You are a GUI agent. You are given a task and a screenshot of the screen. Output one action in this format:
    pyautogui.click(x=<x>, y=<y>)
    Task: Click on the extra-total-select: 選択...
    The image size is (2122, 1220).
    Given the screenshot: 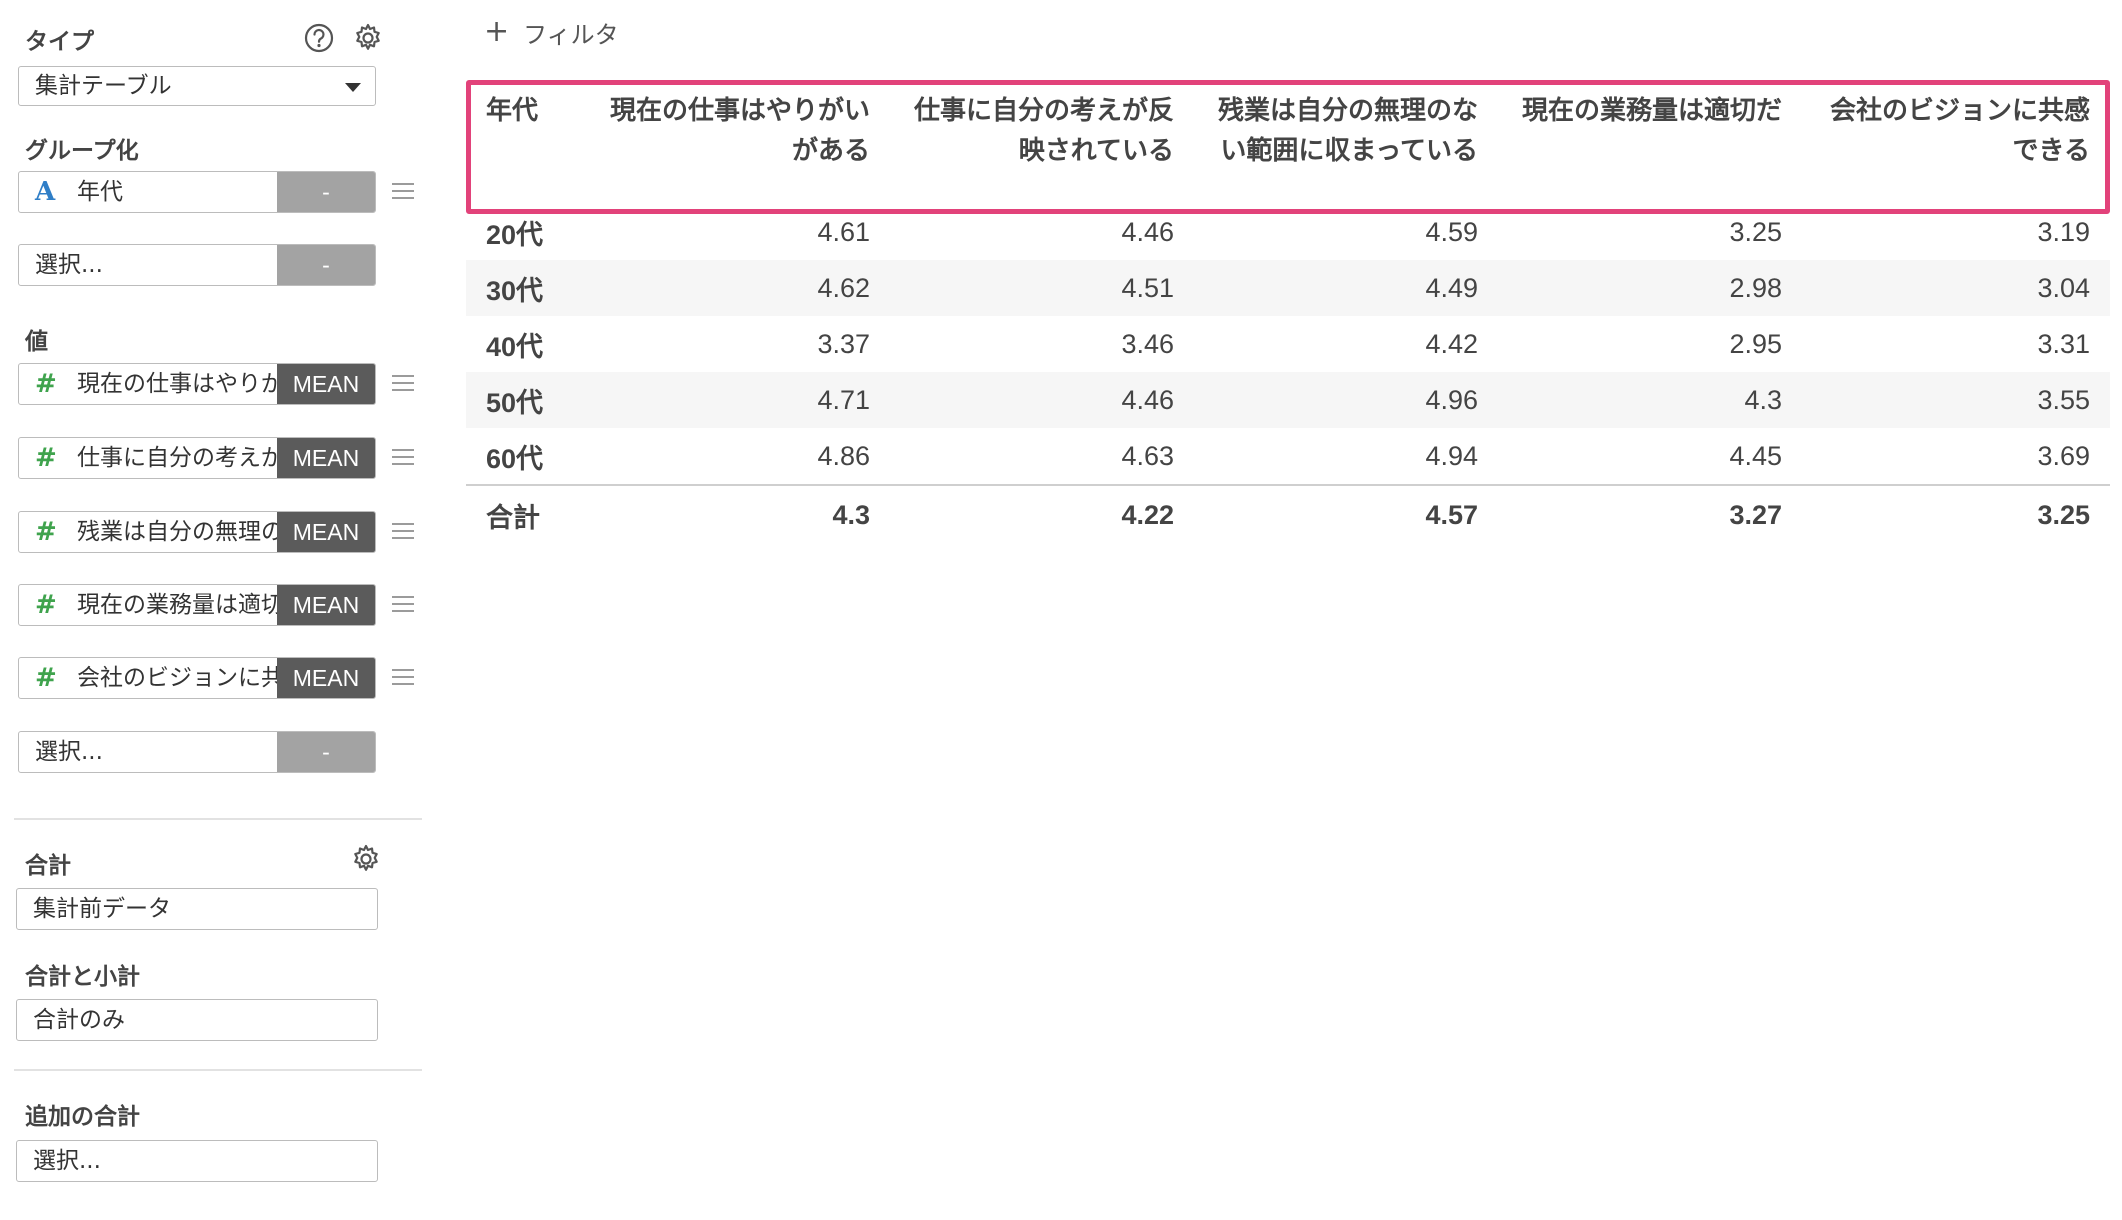 What is the action you would take?
    pyautogui.click(x=197, y=1161)
    